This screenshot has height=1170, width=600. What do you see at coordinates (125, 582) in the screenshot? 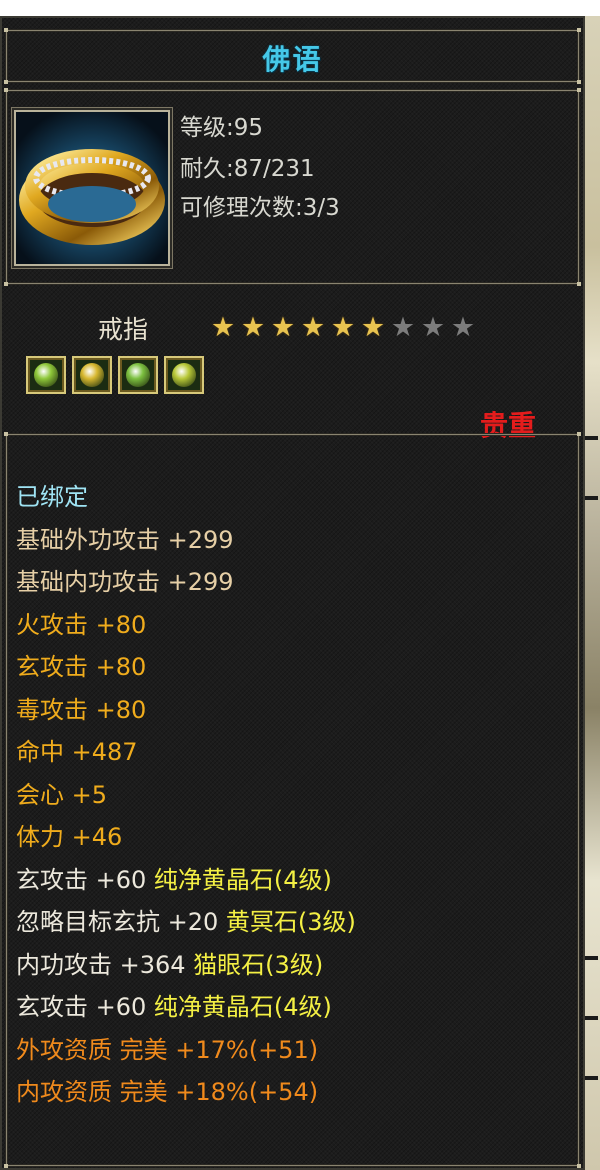
I see `attribute-text: 基础内功攻击 +299` at bounding box center [125, 582].